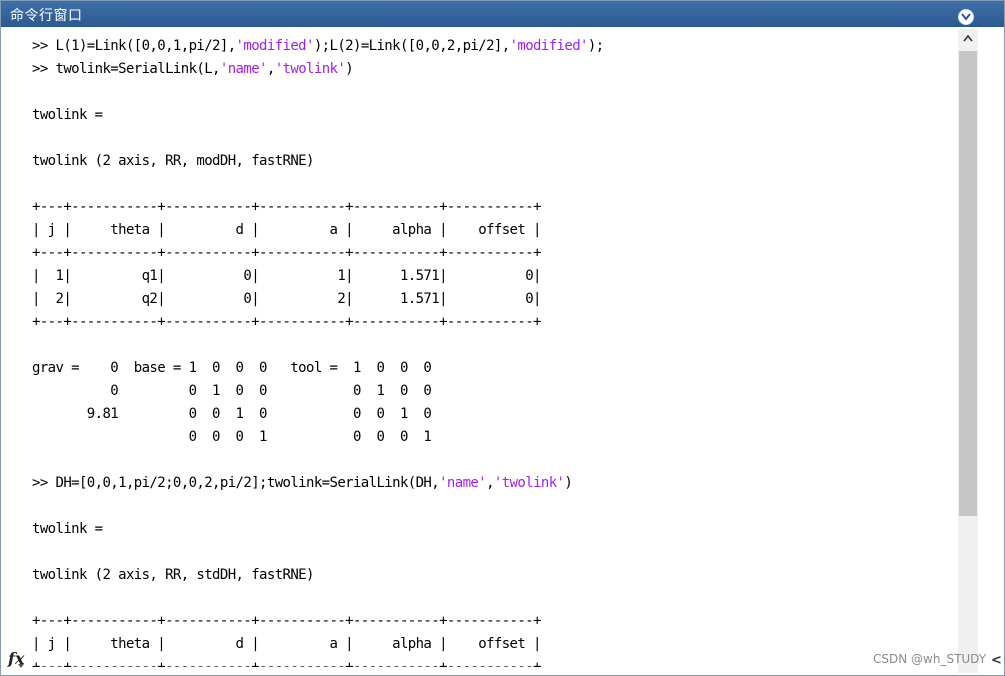 The width and height of the screenshot is (1005, 676). Describe the element at coordinates (996, 660) in the screenshot. I see `chevron-left-icon: <` at that location.